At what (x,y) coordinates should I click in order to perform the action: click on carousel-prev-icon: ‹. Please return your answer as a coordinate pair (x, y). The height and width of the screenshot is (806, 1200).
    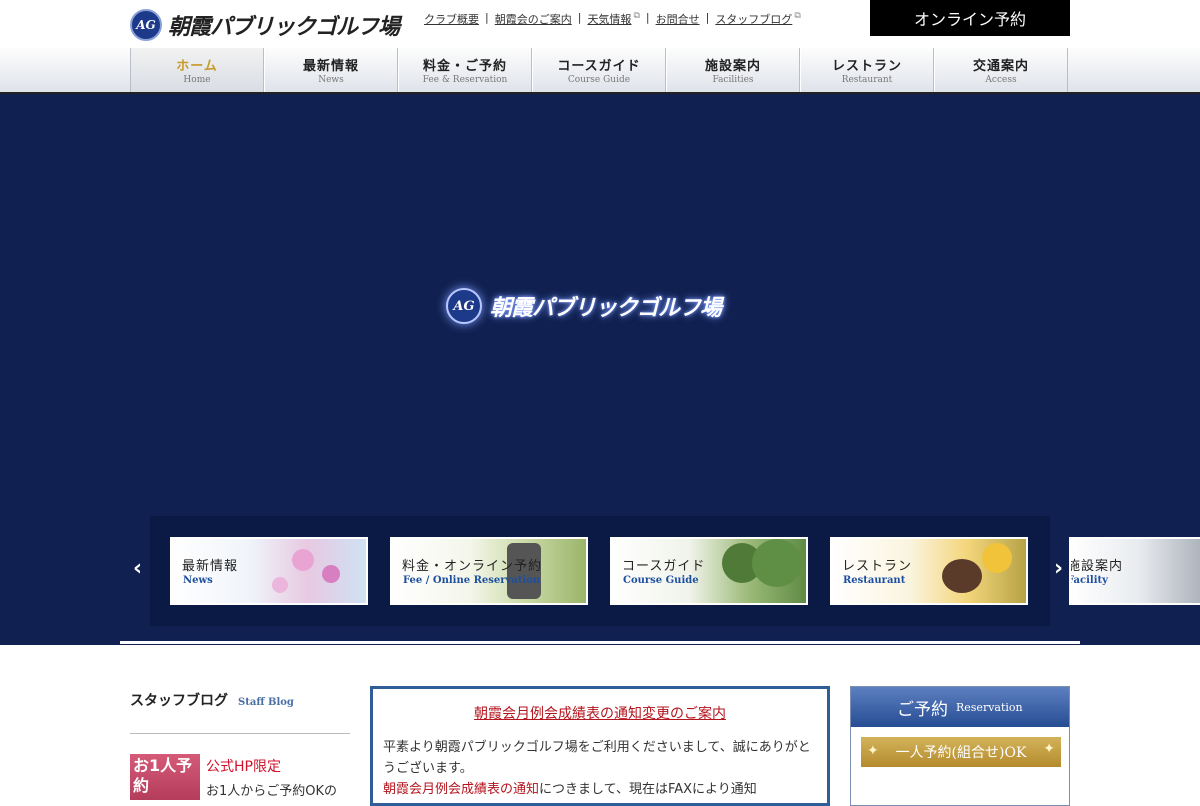
    Looking at the image, I should click on (137, 568).